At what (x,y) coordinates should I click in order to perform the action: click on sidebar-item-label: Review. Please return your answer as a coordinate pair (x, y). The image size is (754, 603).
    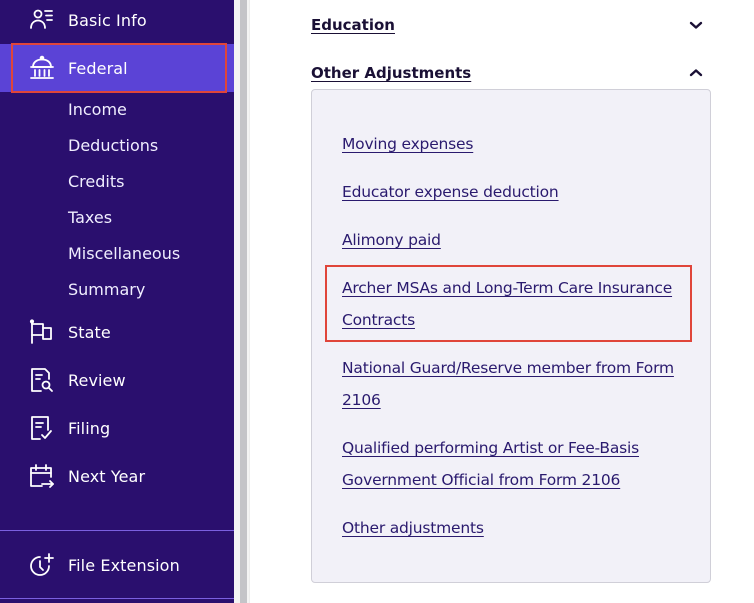
    Looking at the image, I should click on (97, 380).